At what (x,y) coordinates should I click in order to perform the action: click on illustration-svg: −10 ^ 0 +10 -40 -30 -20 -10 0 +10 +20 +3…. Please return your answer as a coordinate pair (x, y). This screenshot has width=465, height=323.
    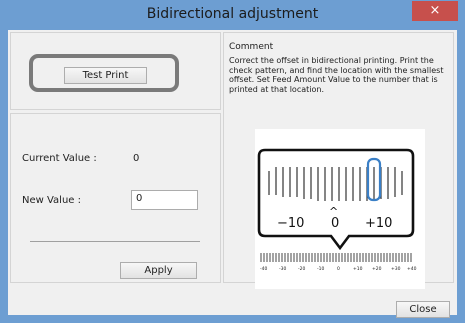
    Looking at the image, I should click on (337, 210).